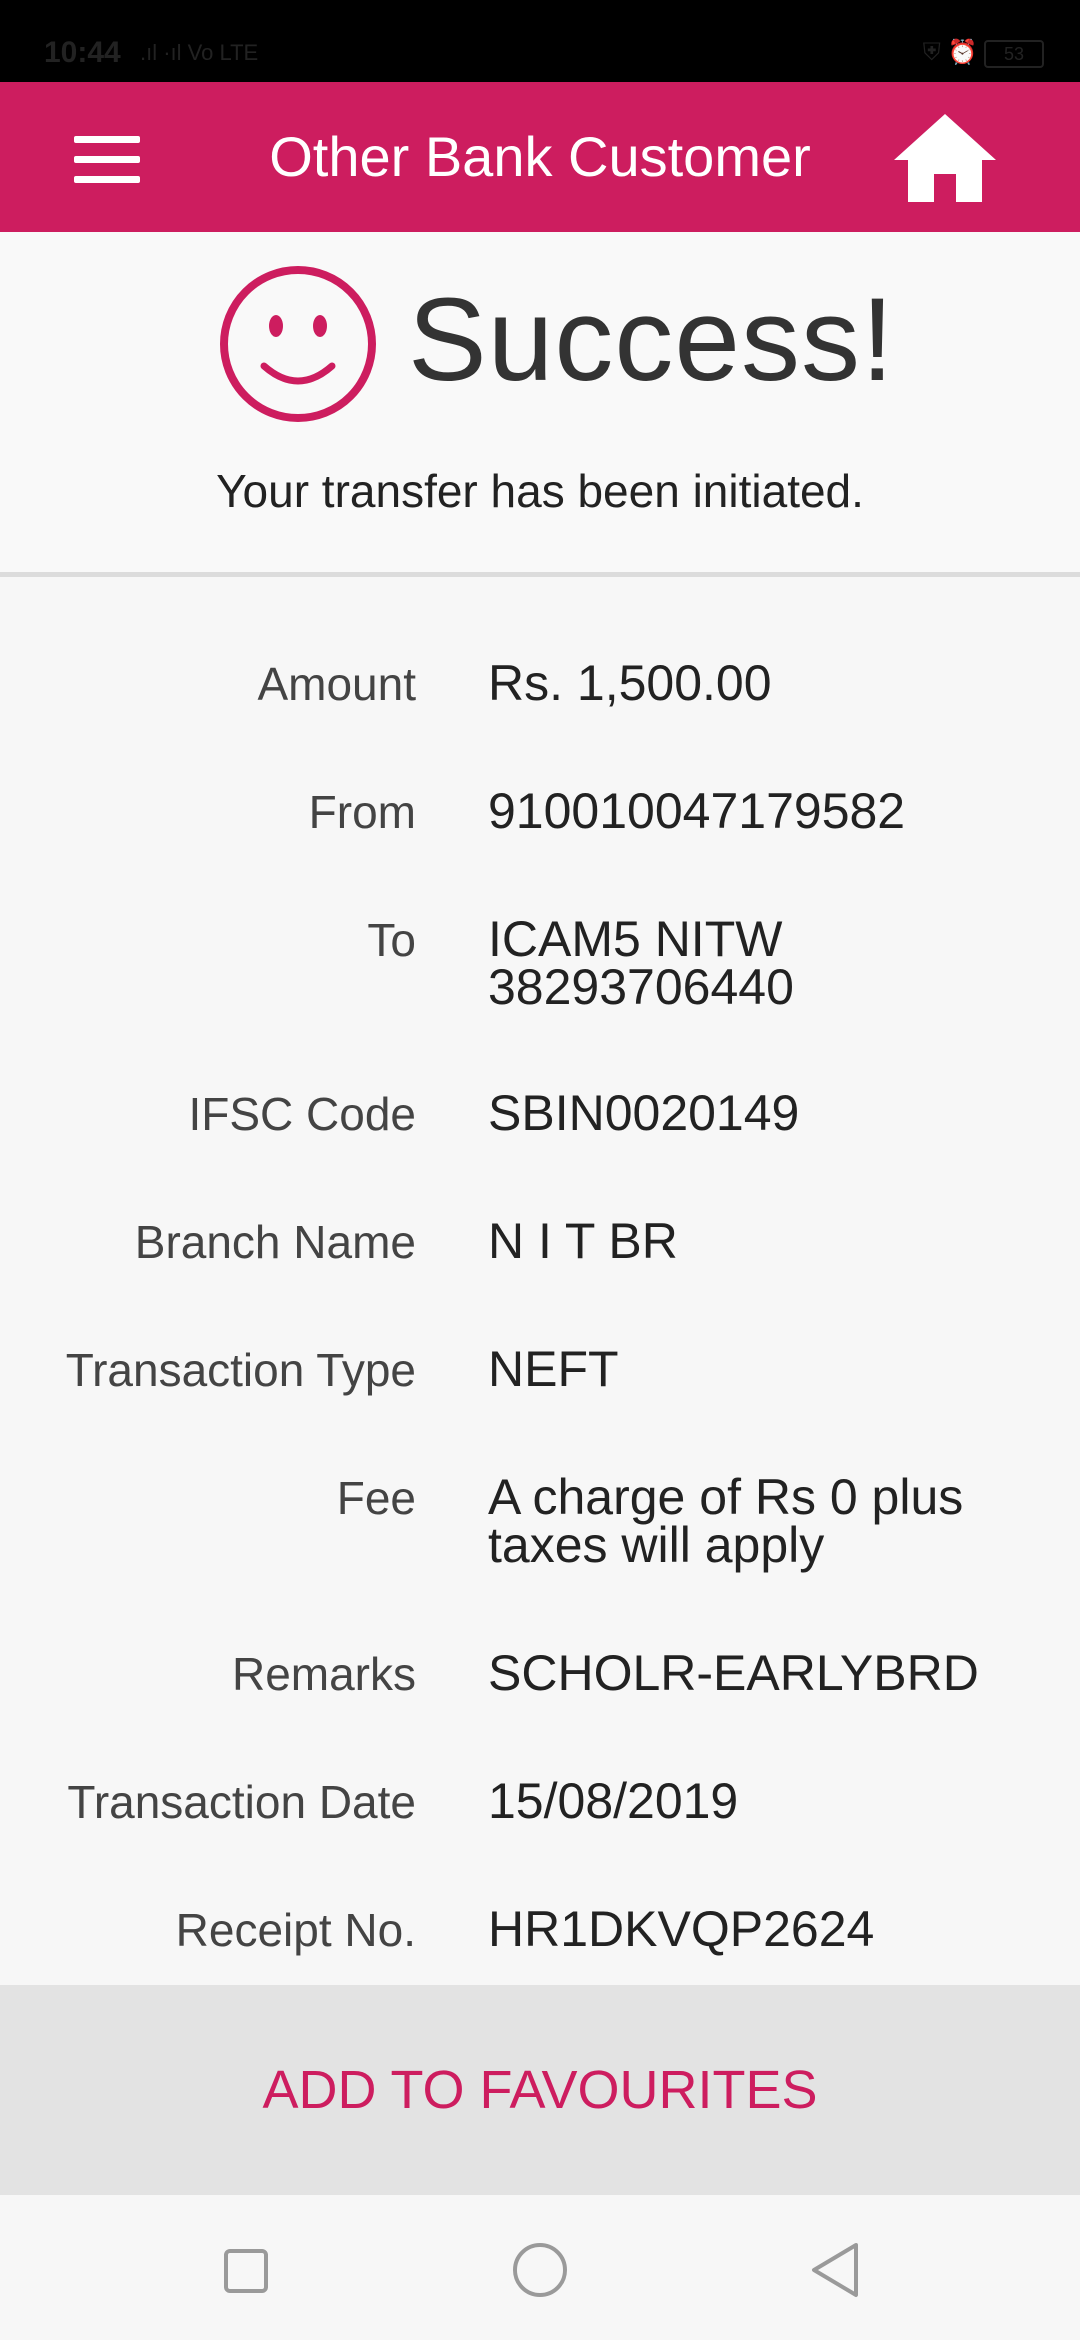  I want to click on add-to-favourites-label: ADD TO FAVOURITES, so click(540, 2090).